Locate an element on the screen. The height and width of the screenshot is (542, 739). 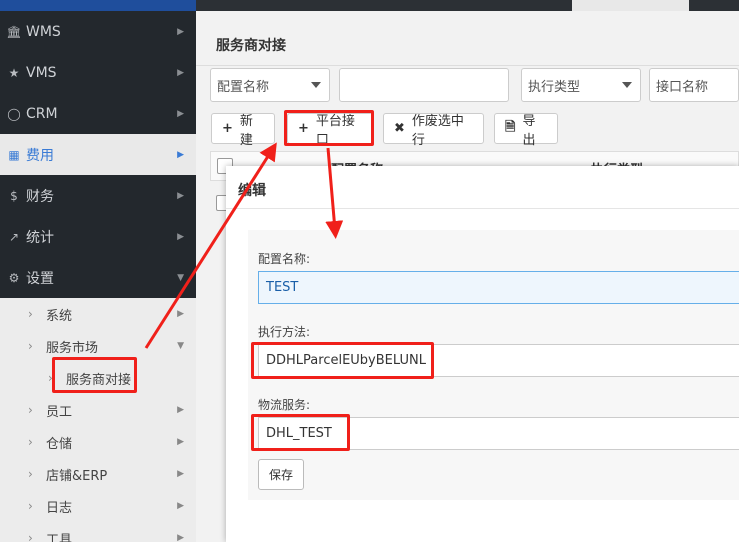
submenu-label: 服务商对接 is located at coordinates (99, 380).